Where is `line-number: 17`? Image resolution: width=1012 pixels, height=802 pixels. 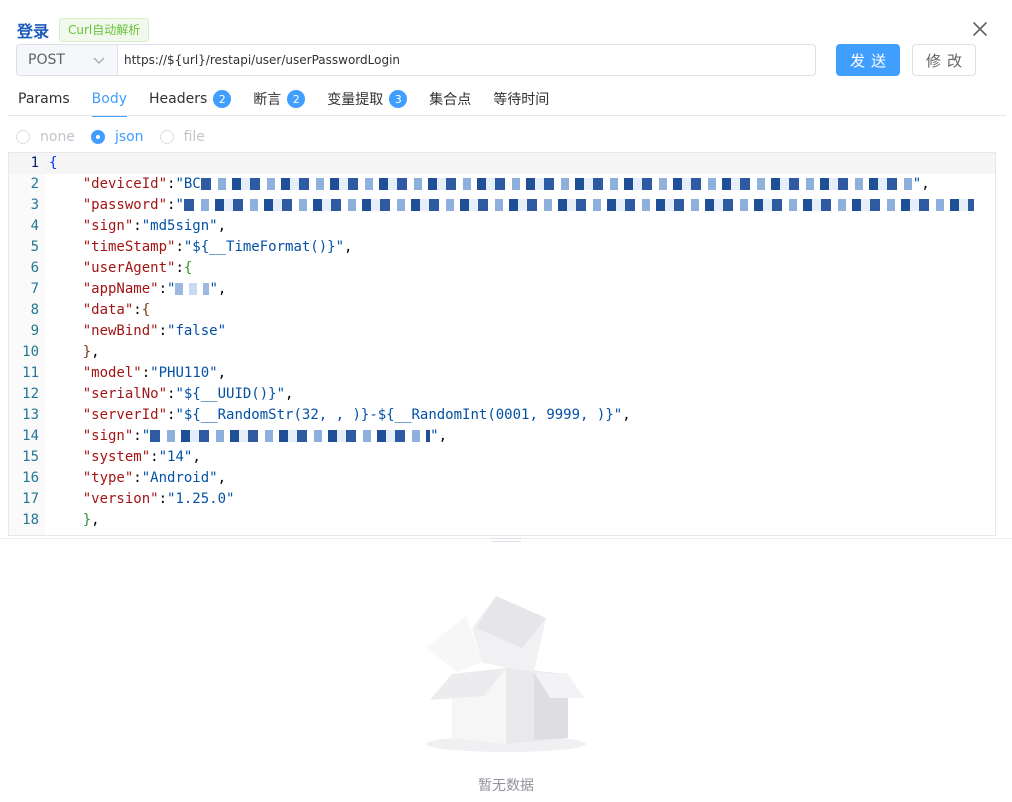 line-number: 17 is located at coordinates (30, 499).